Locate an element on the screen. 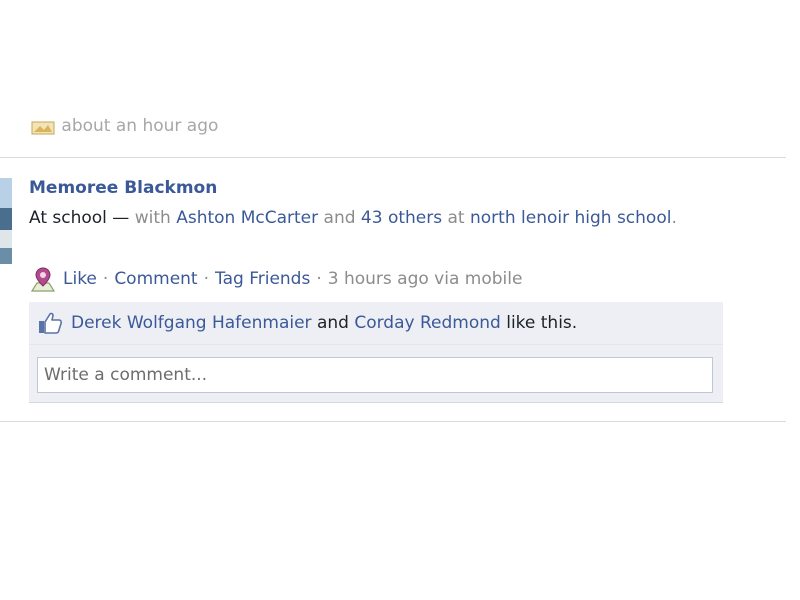 The height and width of the screenshot is (600, 800). location-pin-icon is located at coordinates (43, 279).